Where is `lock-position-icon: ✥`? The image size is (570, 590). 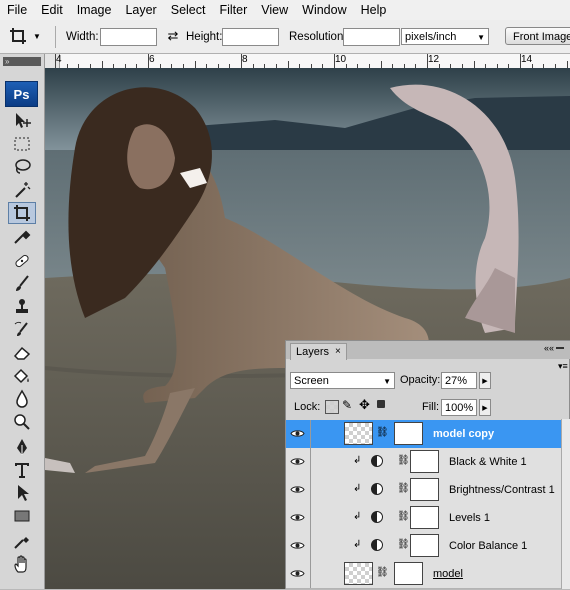 lock-position-icon: ✥ is located at coordinates (364, 405).